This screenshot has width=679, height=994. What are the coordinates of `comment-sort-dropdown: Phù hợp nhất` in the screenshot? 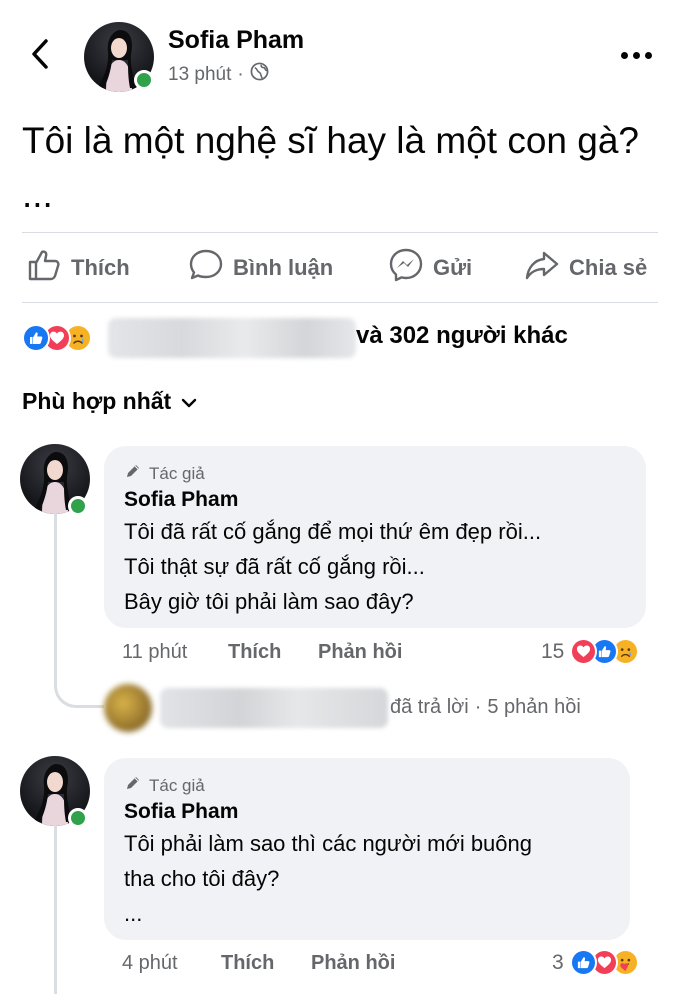 It's located at (109, 401).